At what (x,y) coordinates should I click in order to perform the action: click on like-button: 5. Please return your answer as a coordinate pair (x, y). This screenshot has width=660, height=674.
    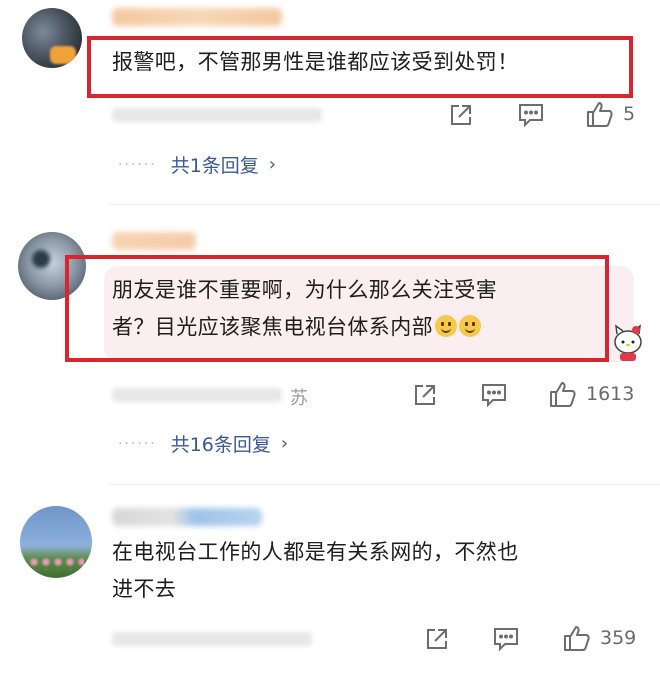
    Looking at the image, I should click on (610, 114).